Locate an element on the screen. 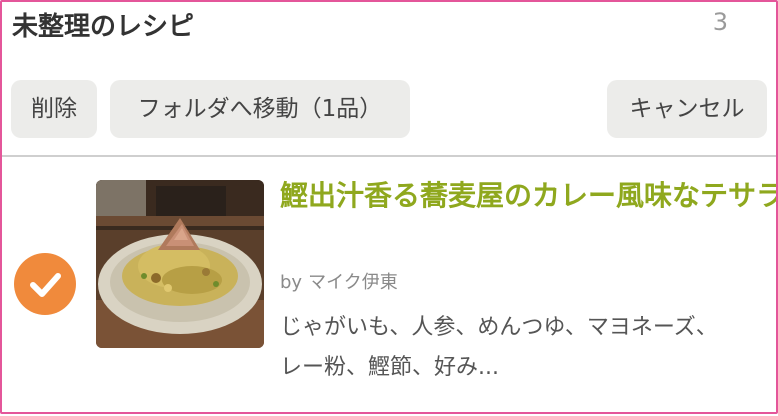 The width and height of the screenshot is (778, 416). check-icon is located at coordinates (45, 285).